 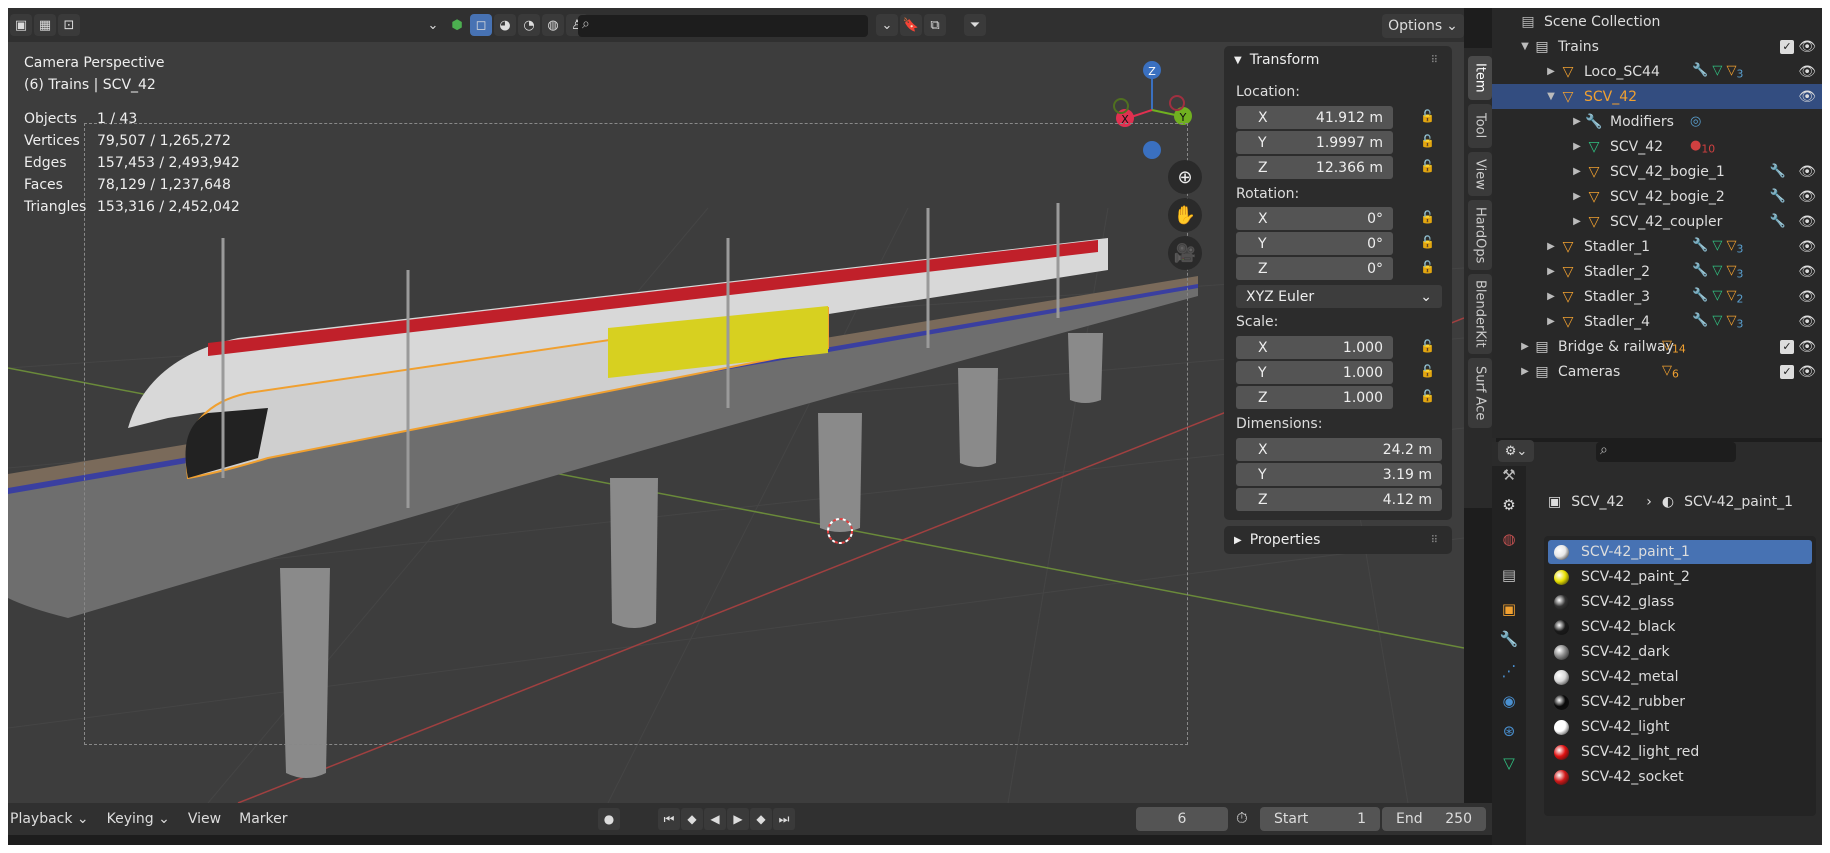 I want to click on bookmark-icon: 🔖, so click(x=911, y=25).